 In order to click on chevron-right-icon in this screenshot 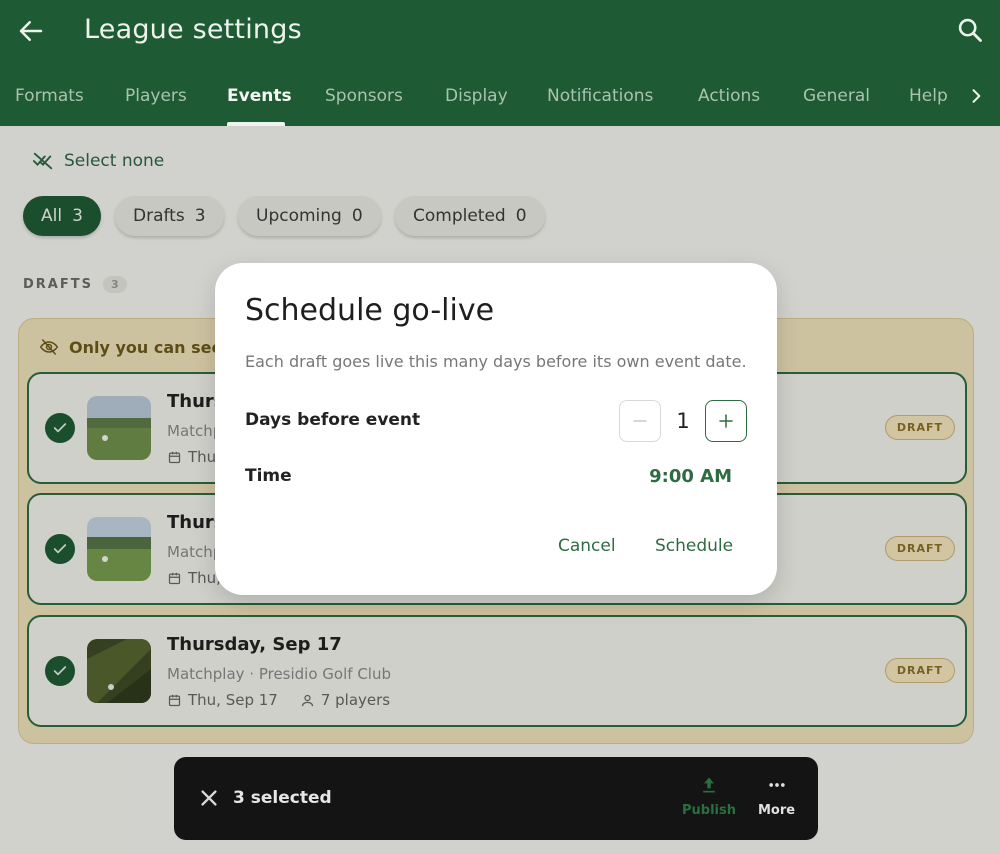, I will do `click(976, 96)`.